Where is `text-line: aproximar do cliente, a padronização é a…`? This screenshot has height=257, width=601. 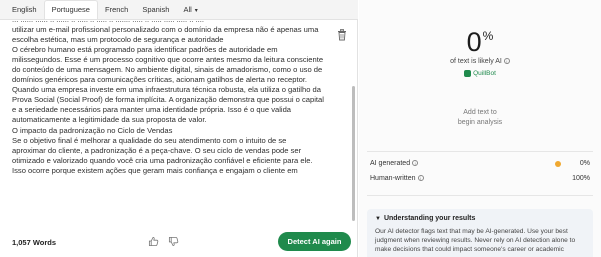
text-line: aproximar do cliente, a padronização é a… is located at coordinates (157, 150).